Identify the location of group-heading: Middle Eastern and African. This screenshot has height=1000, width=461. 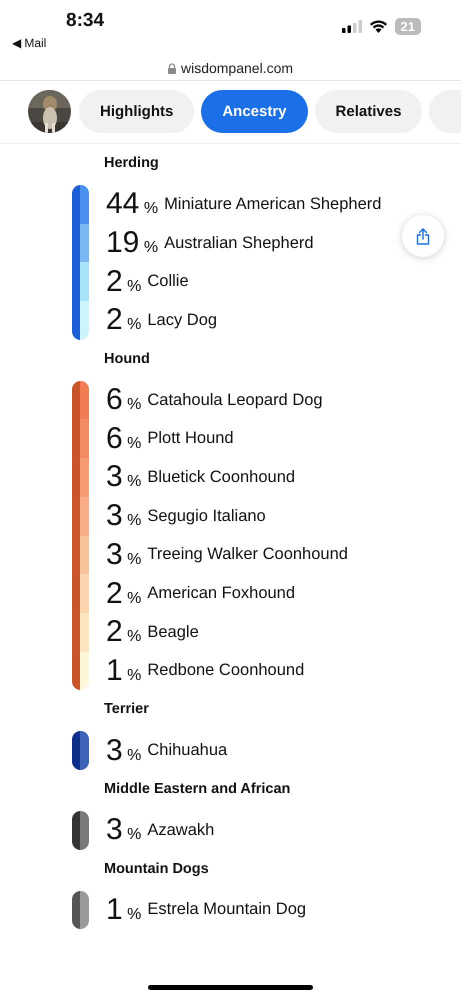
(197, 789).